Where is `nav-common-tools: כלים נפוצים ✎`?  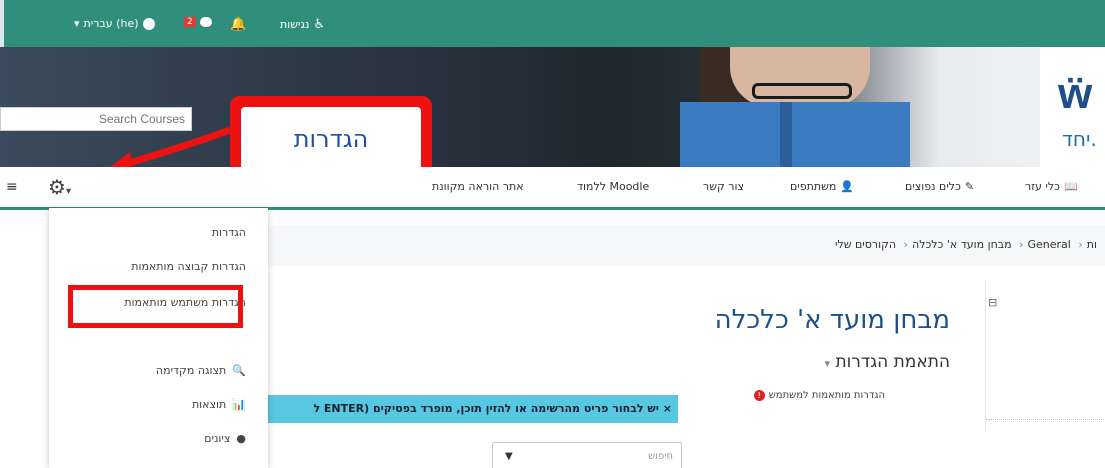 nav-common-tools: כלים נפוצים ✎ is located at coordinates (939, 186).